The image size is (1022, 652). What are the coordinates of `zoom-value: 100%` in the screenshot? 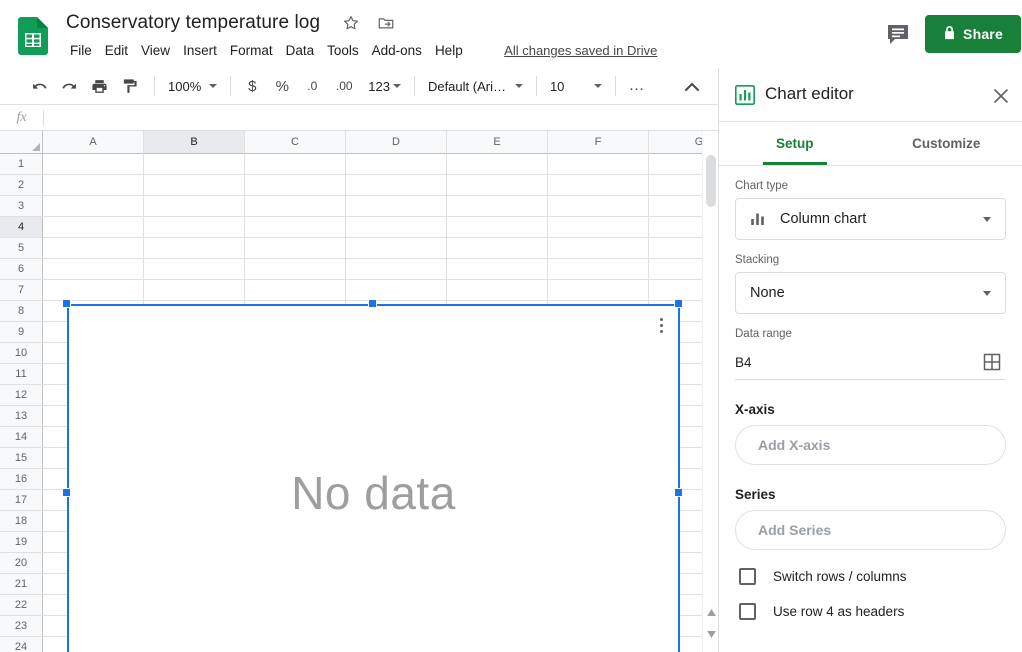 It's located at (185, 86).